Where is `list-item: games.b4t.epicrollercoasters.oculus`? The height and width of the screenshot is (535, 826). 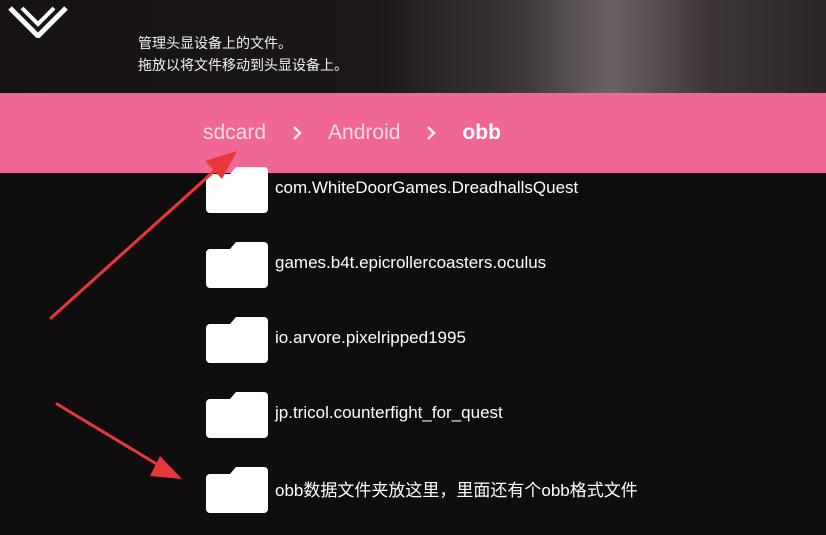
list-item: games.b4t.epicrollercoasters.oculus is located at coordinates (486, 263).